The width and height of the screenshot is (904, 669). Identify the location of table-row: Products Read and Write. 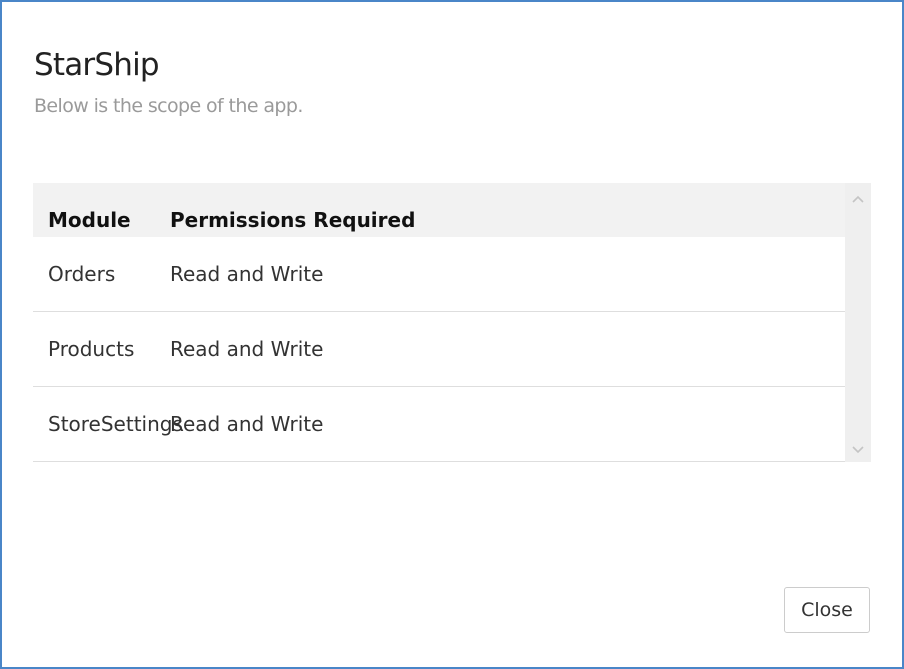
(439, 349).